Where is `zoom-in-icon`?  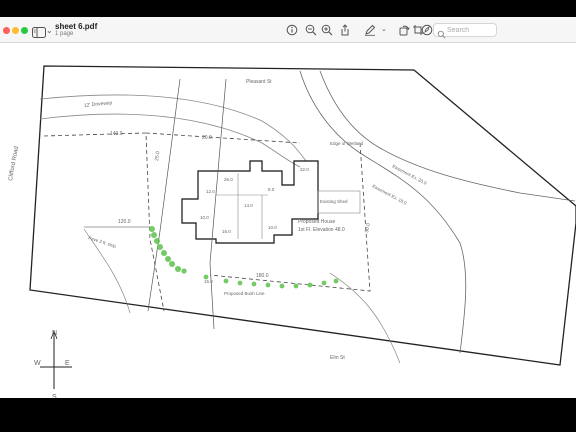
zoom-in-icon is located at coordinates (327, 30).